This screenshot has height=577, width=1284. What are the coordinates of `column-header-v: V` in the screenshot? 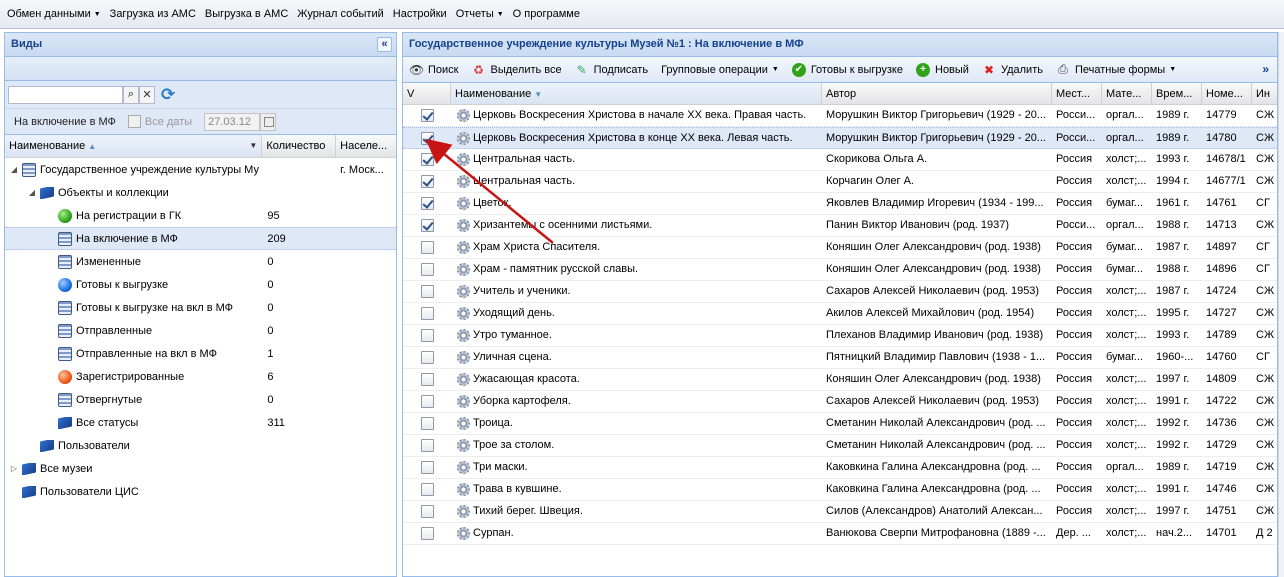 It's located at (427, 93).